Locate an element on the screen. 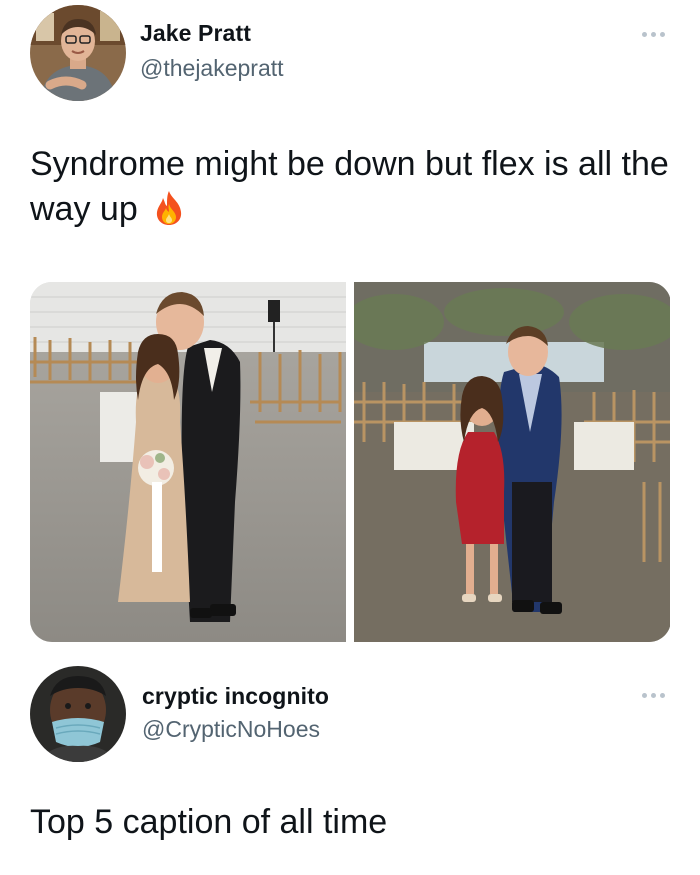 The height and width of the screenshot is (875, 700). profile-photo-masked-icon is located at coordinates (78, 714).